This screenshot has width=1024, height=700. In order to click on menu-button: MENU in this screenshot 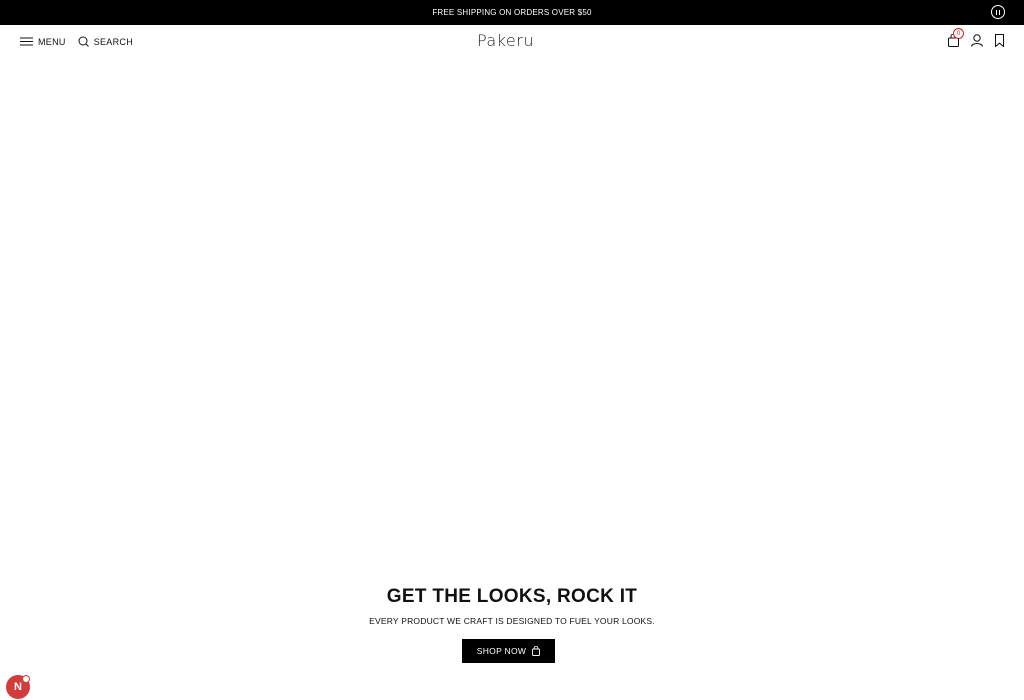, I will do `click(43, 42)`.